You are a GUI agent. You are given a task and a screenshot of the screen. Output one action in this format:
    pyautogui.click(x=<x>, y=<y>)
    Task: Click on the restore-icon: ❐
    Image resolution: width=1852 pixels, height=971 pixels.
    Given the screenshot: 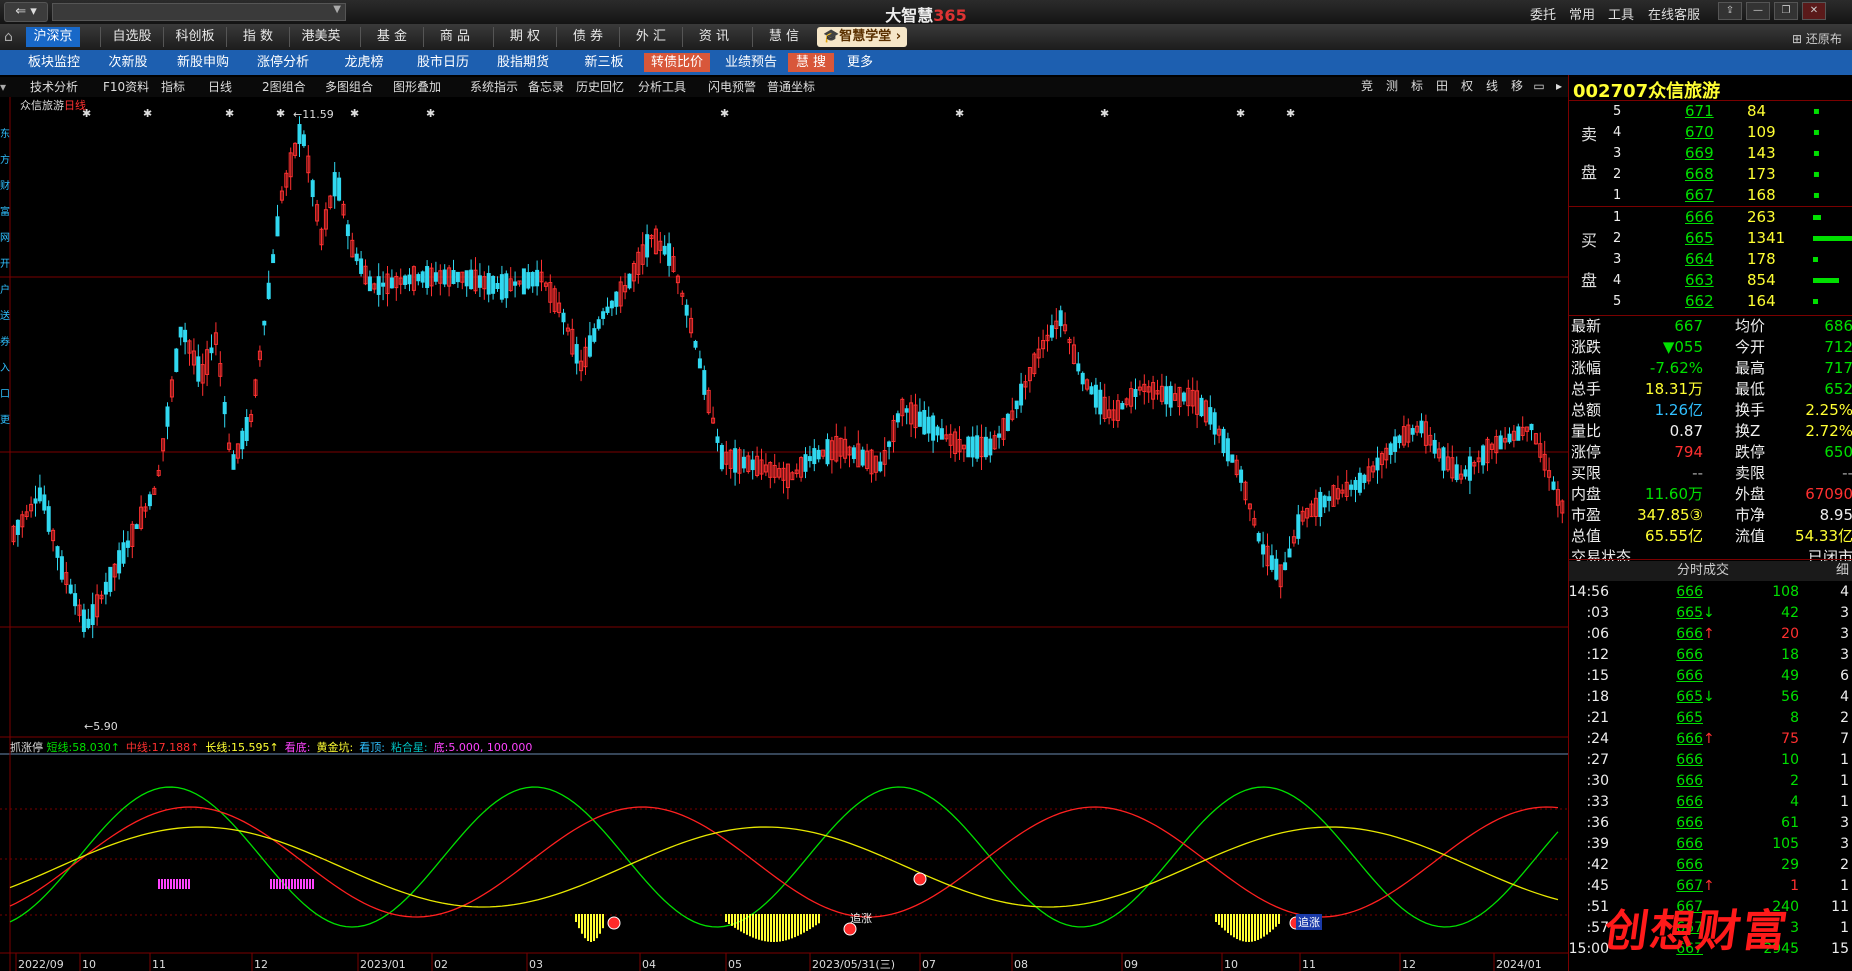 What is the action you would take?
    pyautogui.click(x=1786, y=11)
    